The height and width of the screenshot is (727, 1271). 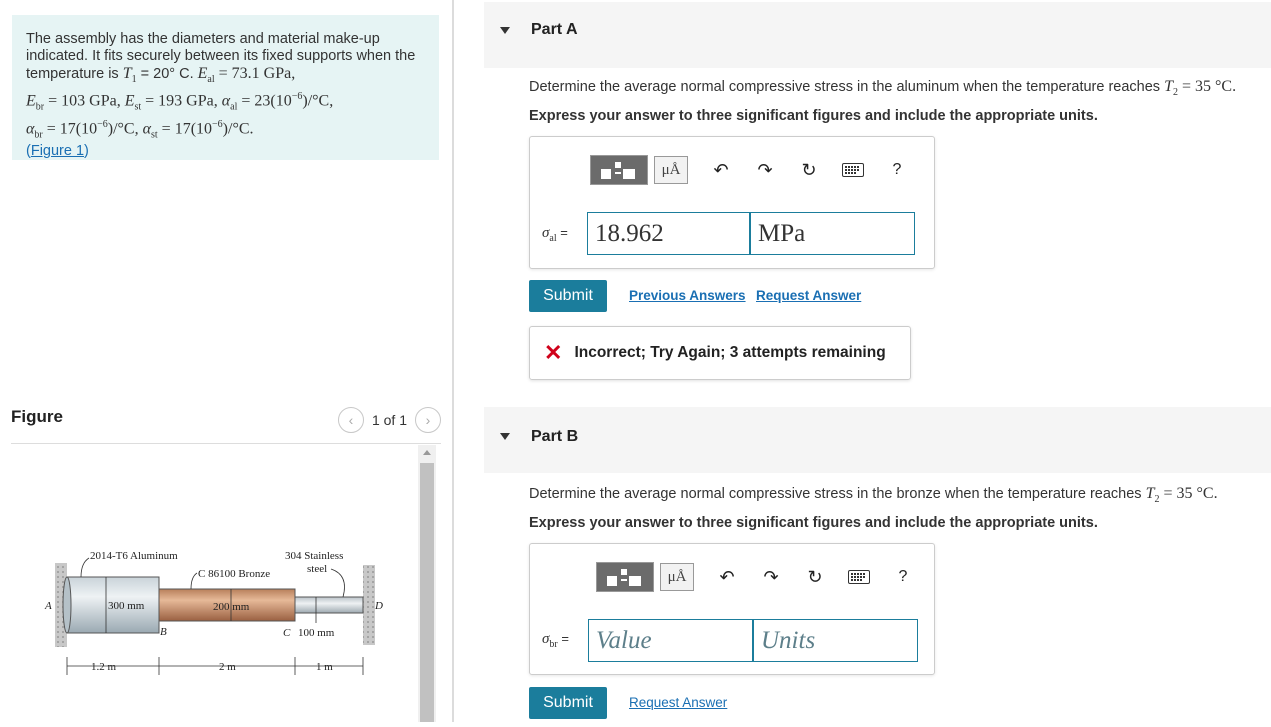 What do you see at coordinates (134, 556) in the screenshot?
I see `label-aluminum: 2014-T6 Aluminum` at bounding box center [134, 556].